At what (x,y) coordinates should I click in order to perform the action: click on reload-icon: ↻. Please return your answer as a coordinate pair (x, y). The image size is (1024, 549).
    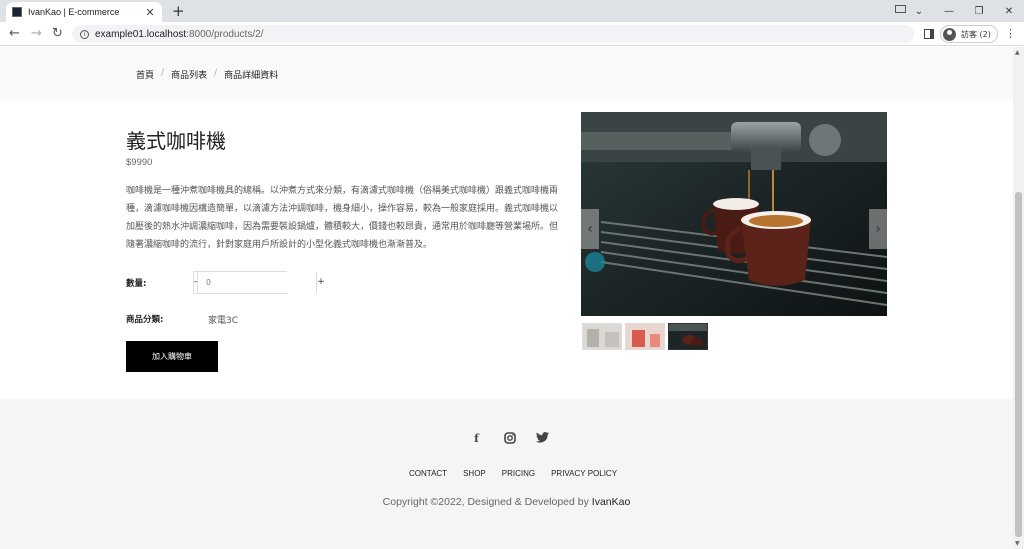
    Looking at the image, I should click on (57, 33).